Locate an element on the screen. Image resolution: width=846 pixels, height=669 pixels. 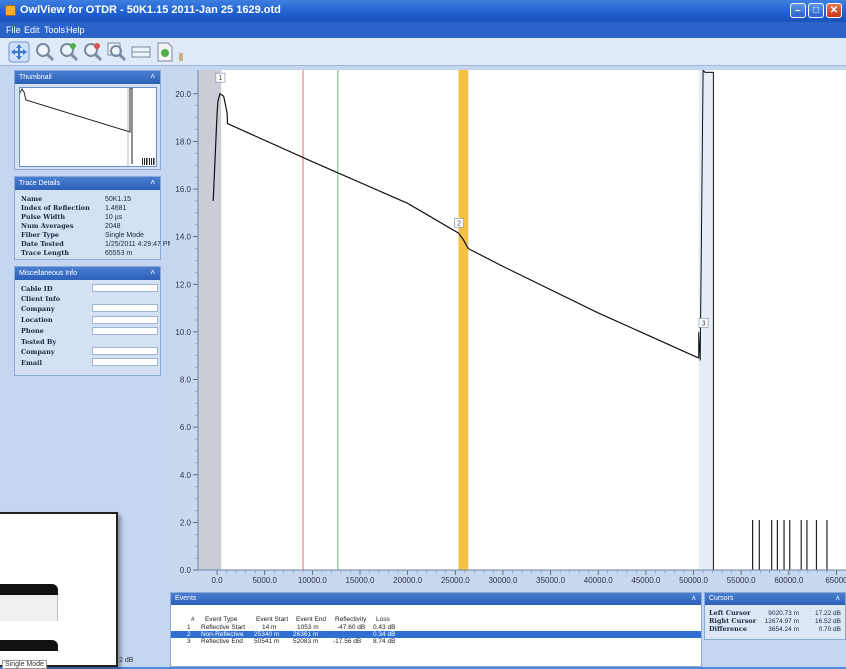
col-event-type: Event Type is located at coordinates (221, 619).